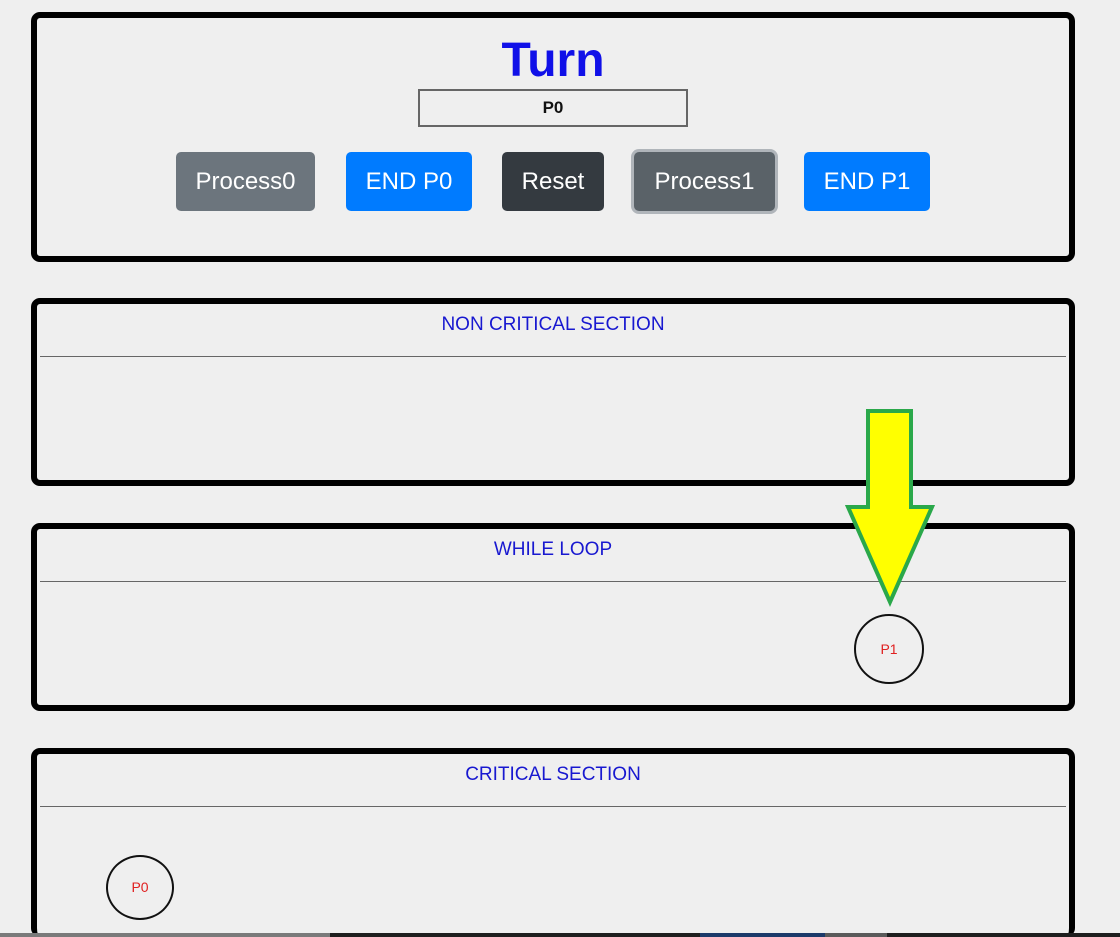  What do you see at coordinates (409, 181) in the screenshot?
I see `end-p0-button: END P0` at bounding box center [409, 181].